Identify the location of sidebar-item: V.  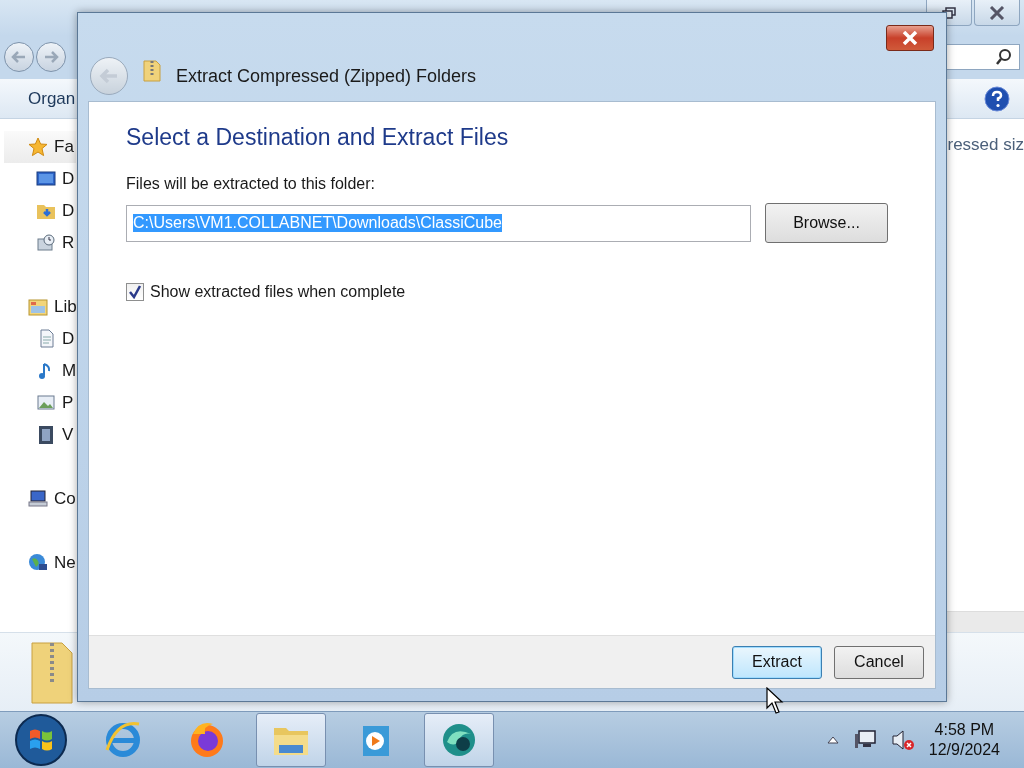
(36, 435).